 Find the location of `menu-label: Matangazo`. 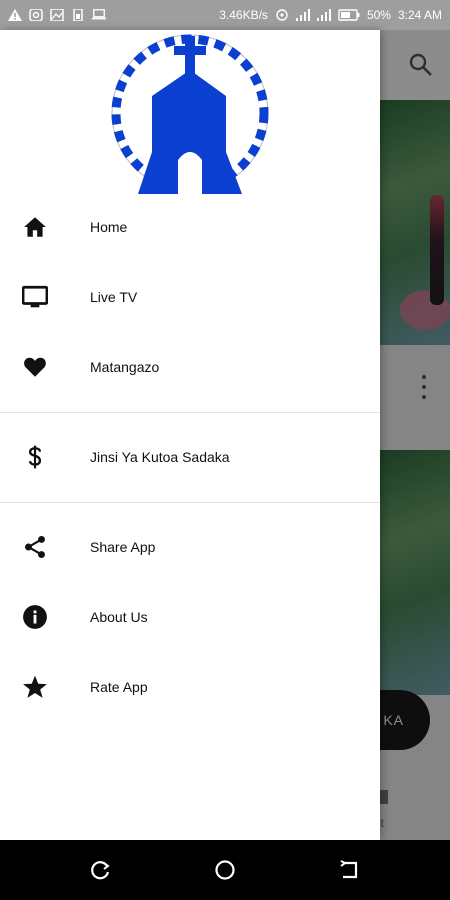

menu-label: Matangazo is located at coordinates (125, 367).